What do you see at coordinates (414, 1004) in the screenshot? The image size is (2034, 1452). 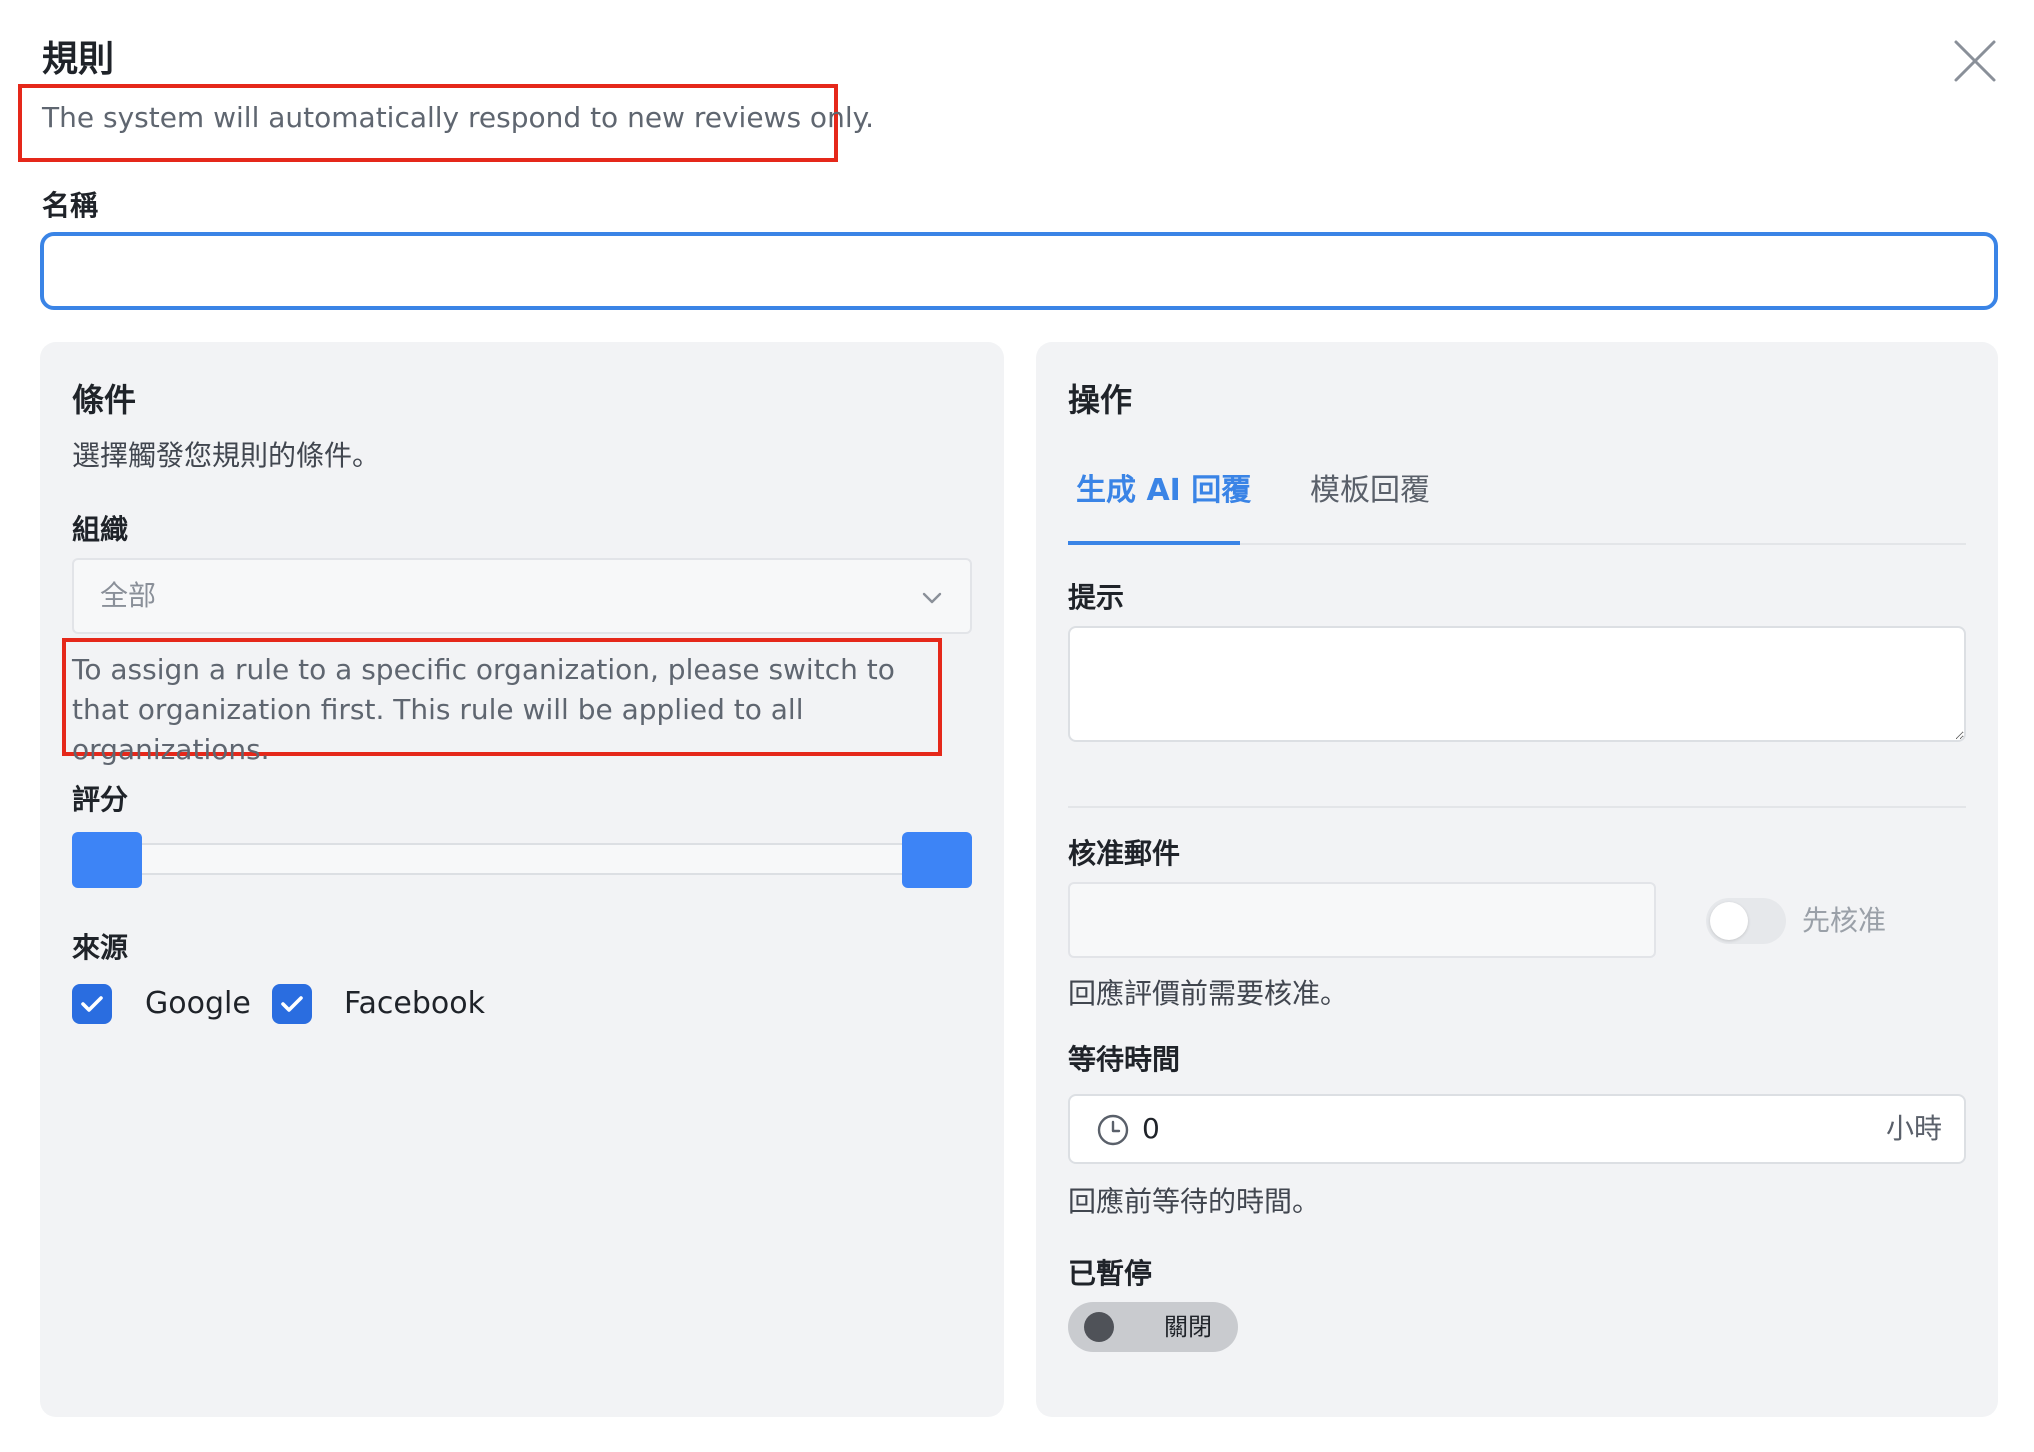 I see `facebook-checkbox-label: Facebook` at bounding box center [414, 1004].